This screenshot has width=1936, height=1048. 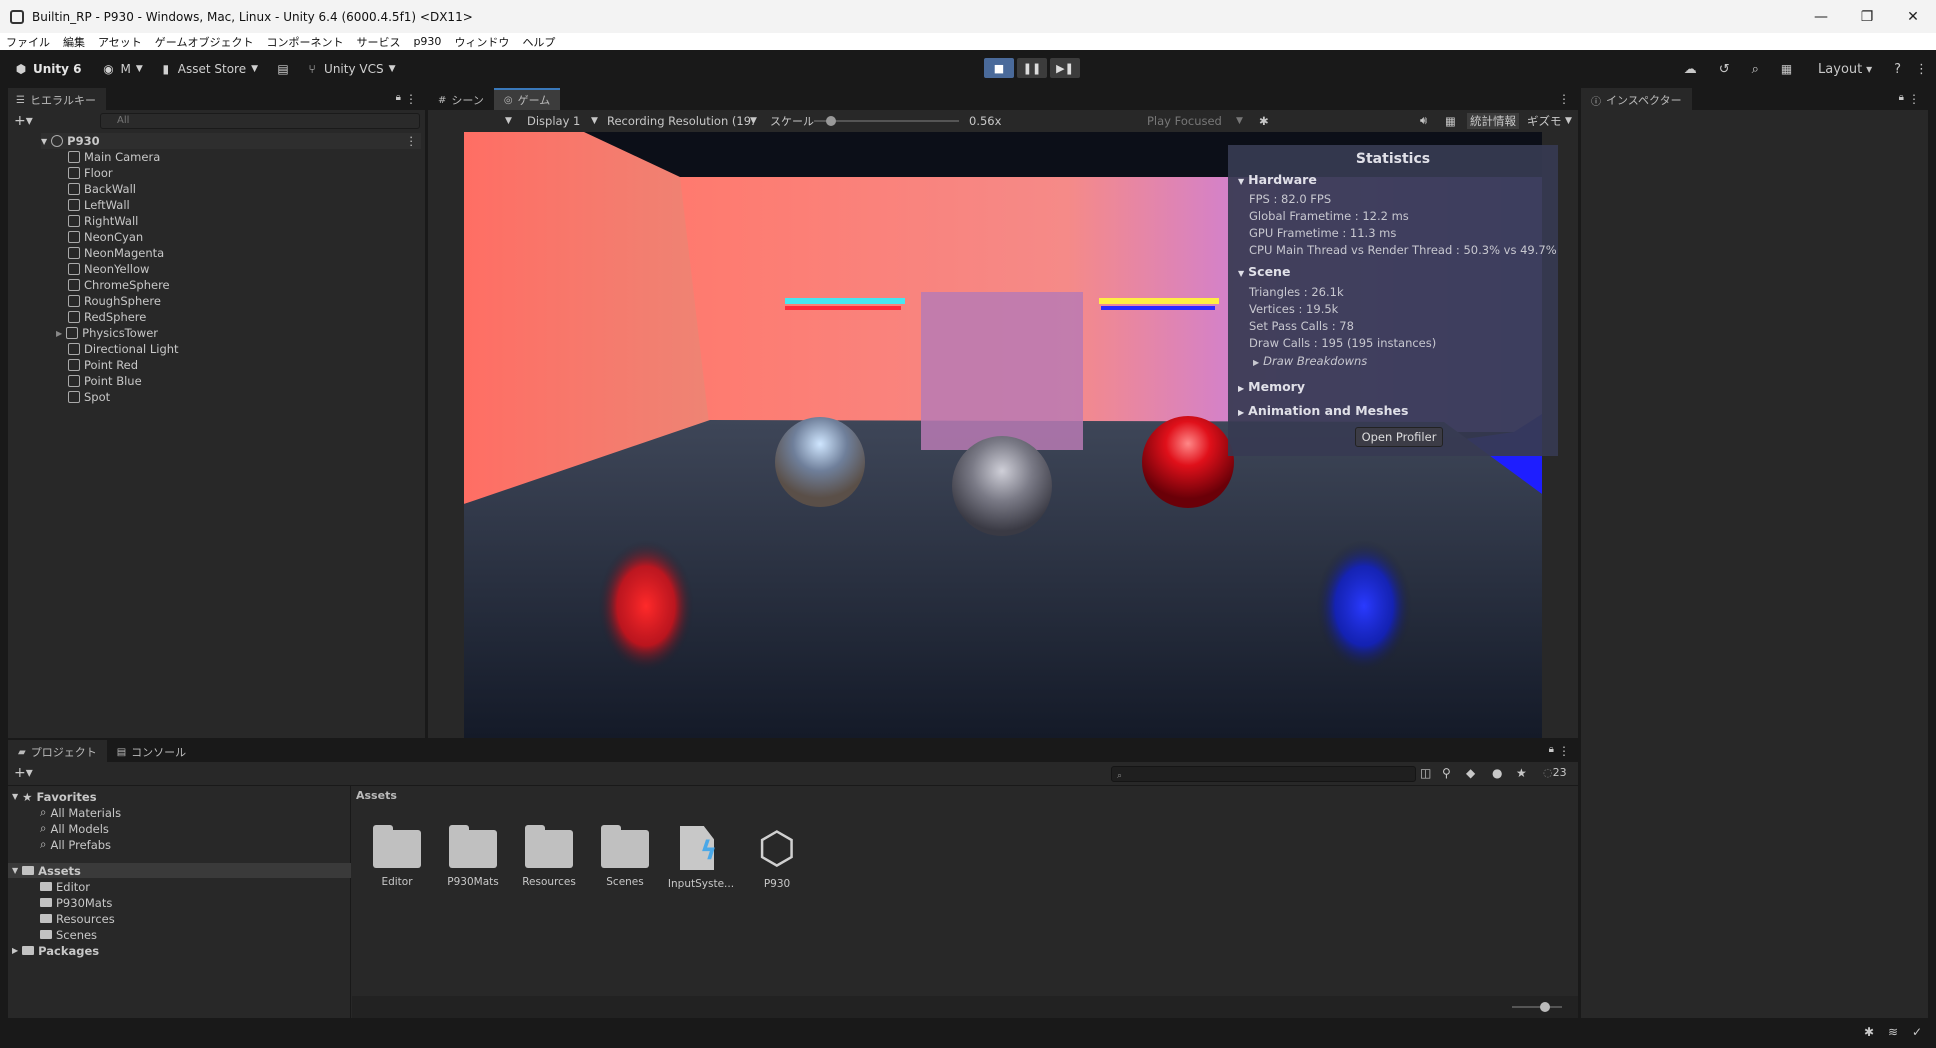 I want to click on play-focused-dropdown: Play Focused, so click(x=1184, y=121).